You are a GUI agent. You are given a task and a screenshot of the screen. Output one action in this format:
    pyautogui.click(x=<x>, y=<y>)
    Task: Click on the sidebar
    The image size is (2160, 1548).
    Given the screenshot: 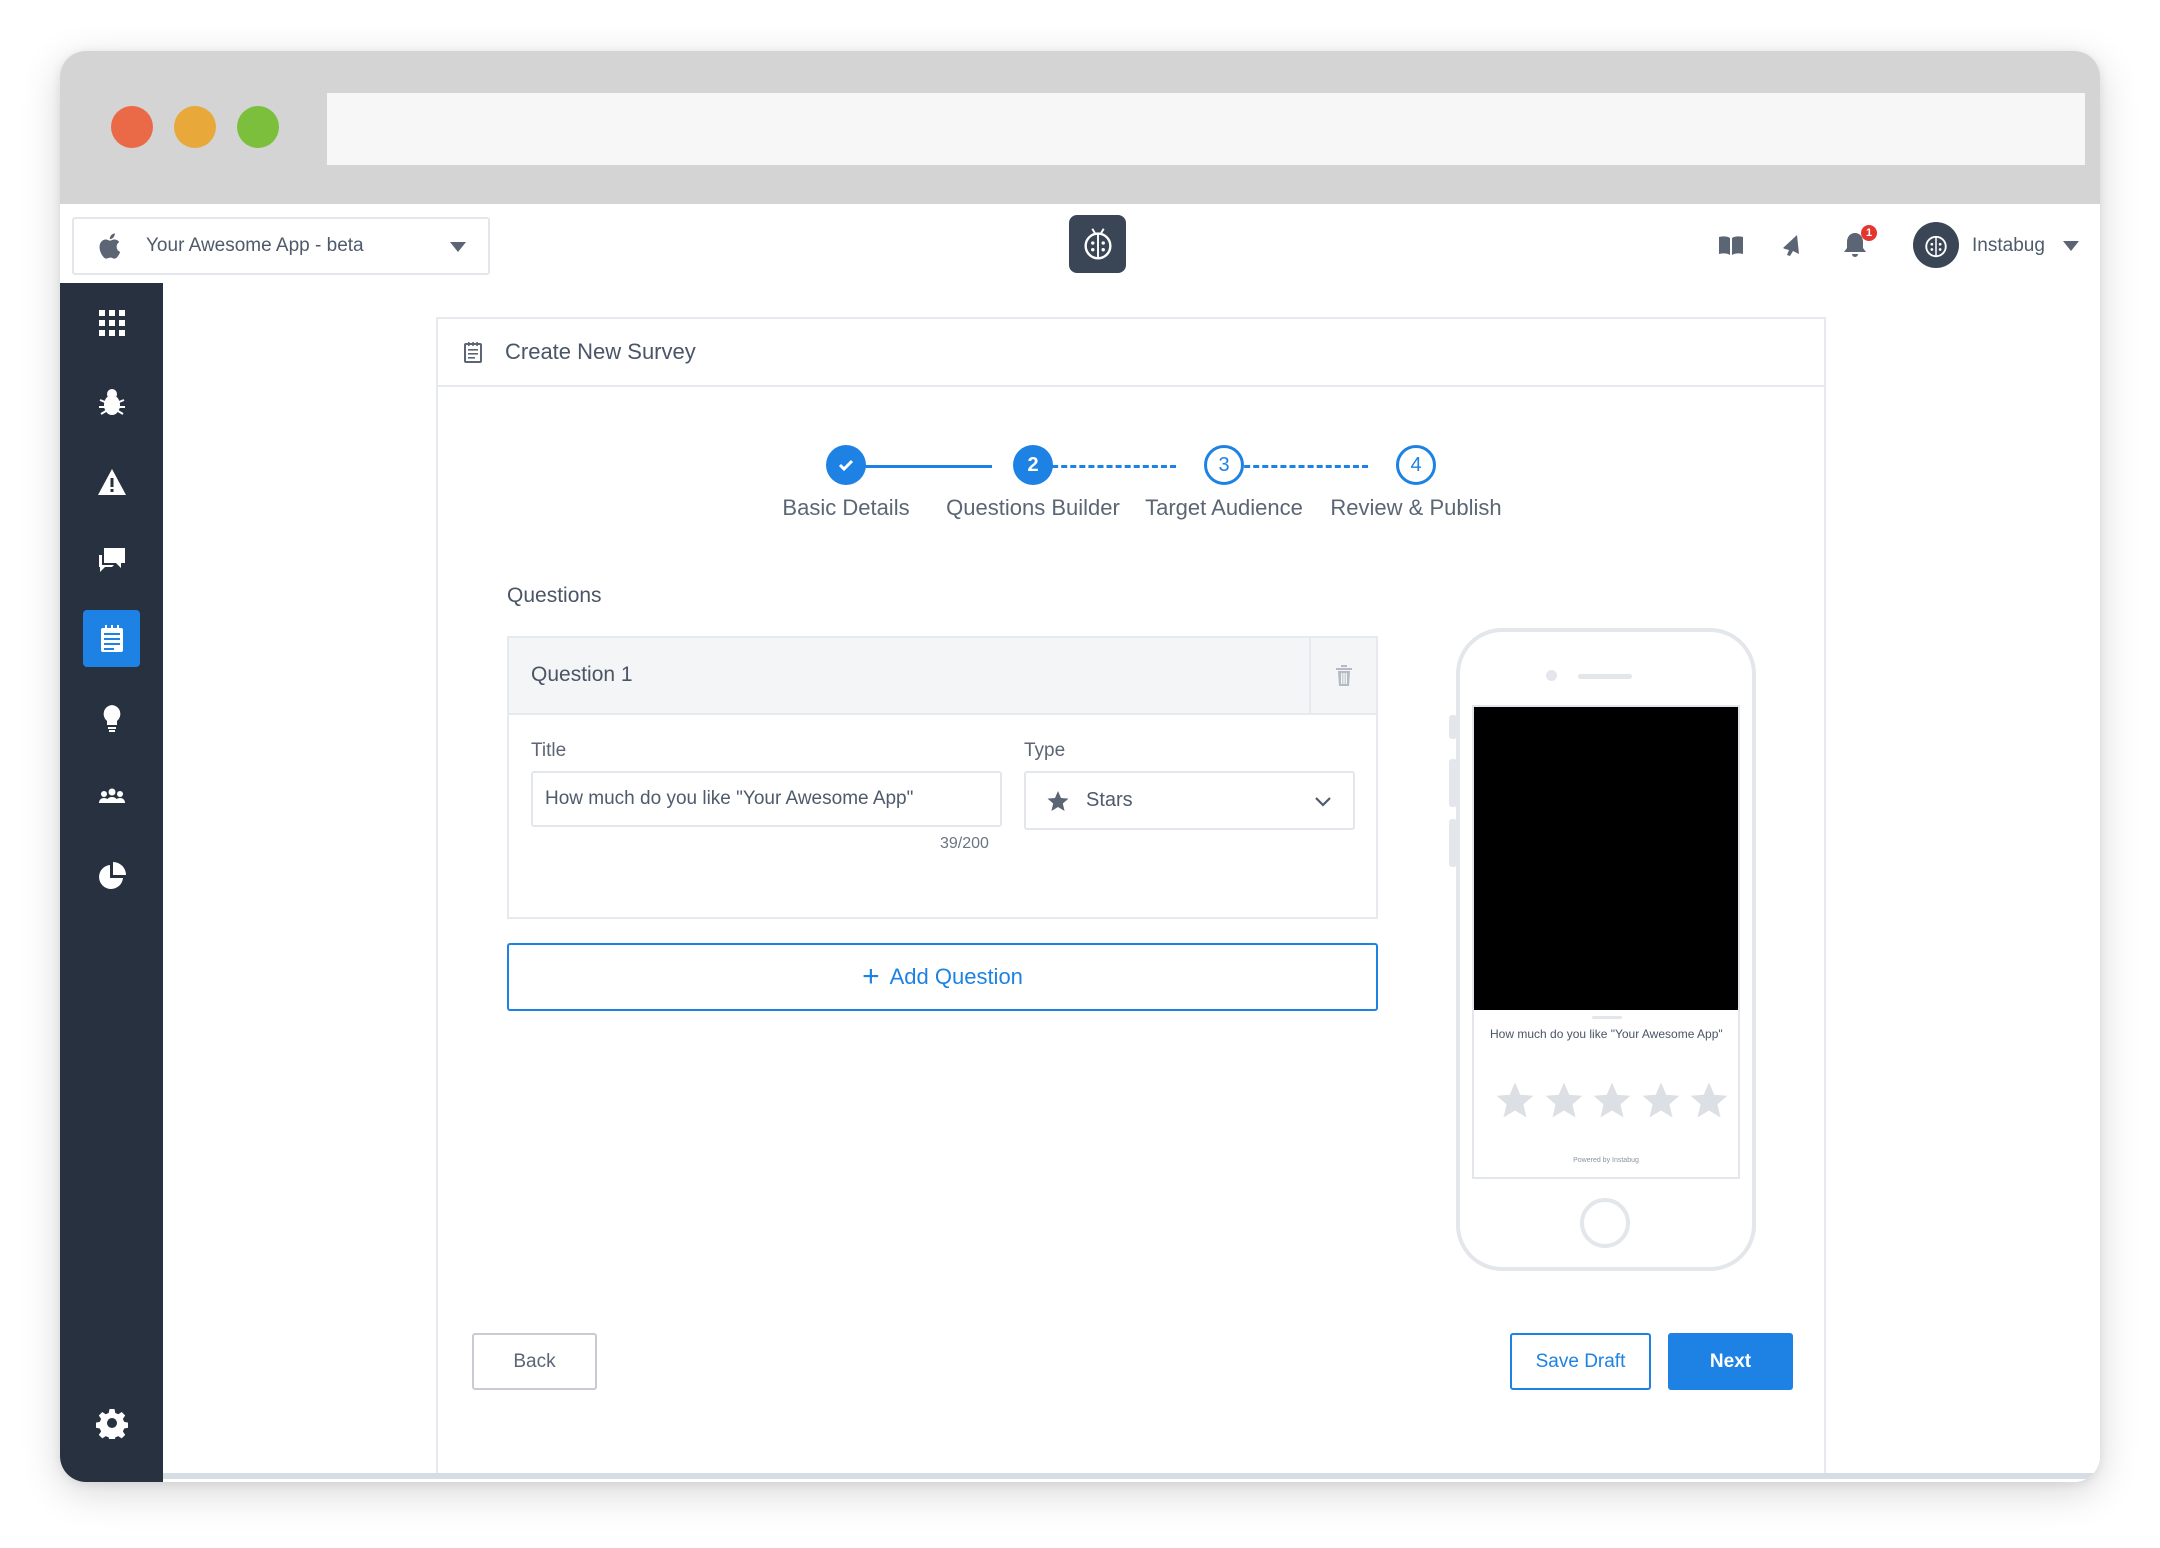 What is the action you would take?
    pyautogui.click(x=111, y=882)
    